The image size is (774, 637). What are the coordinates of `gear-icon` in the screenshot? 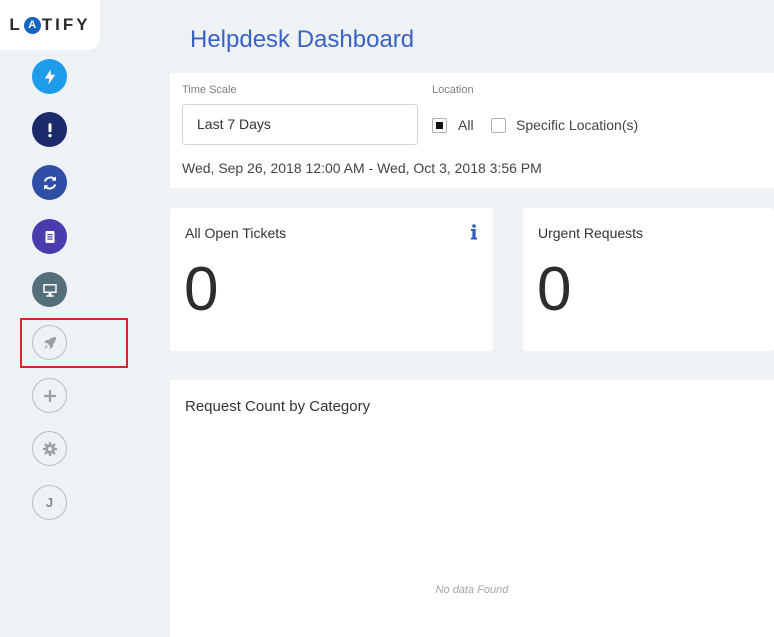 It's located at (49, 448).